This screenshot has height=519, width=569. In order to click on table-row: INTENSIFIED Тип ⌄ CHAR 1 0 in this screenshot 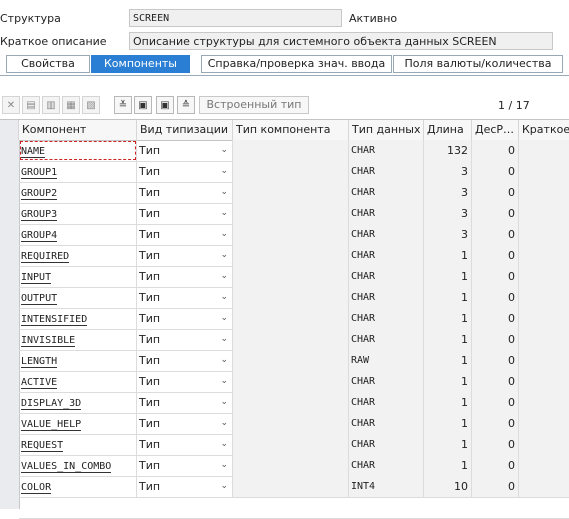, I will do `click(294, 319)`.